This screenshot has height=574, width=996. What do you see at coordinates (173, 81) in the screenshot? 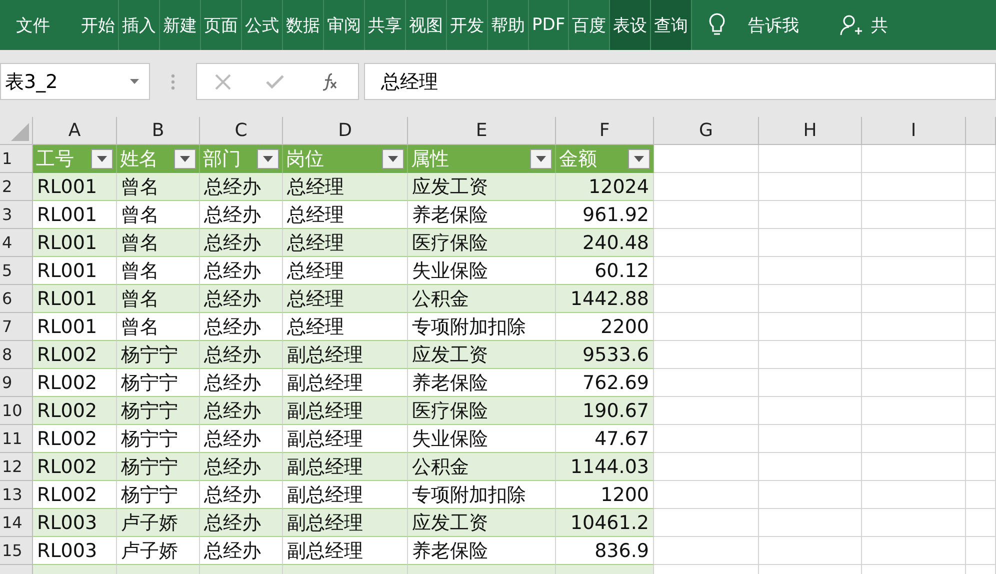
I see `grip-dots-icon` at bounding box center [173, 81].